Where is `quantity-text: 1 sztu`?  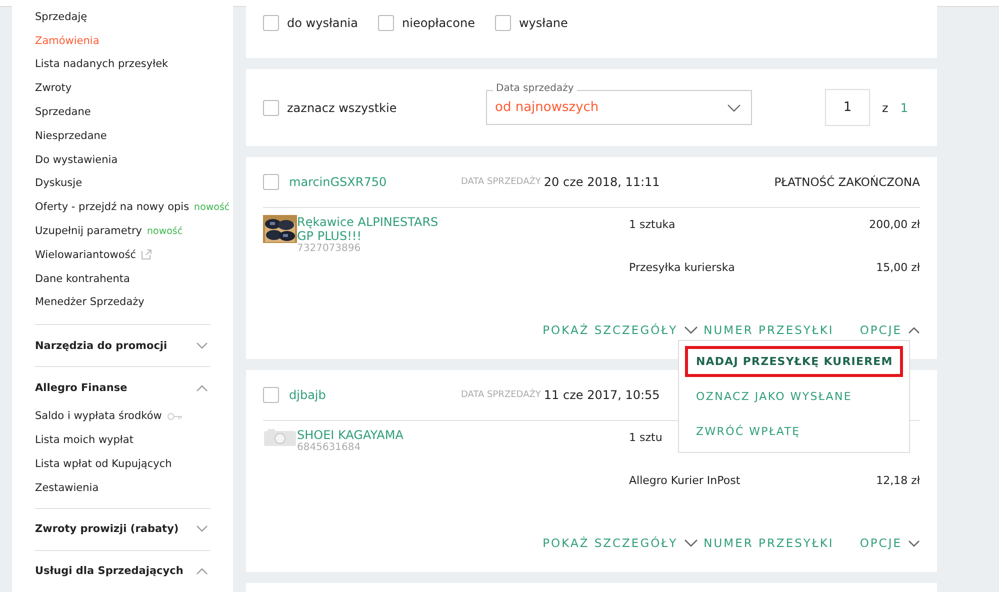 quantity-text: 1 sztu is located at coordinates (645, 438).